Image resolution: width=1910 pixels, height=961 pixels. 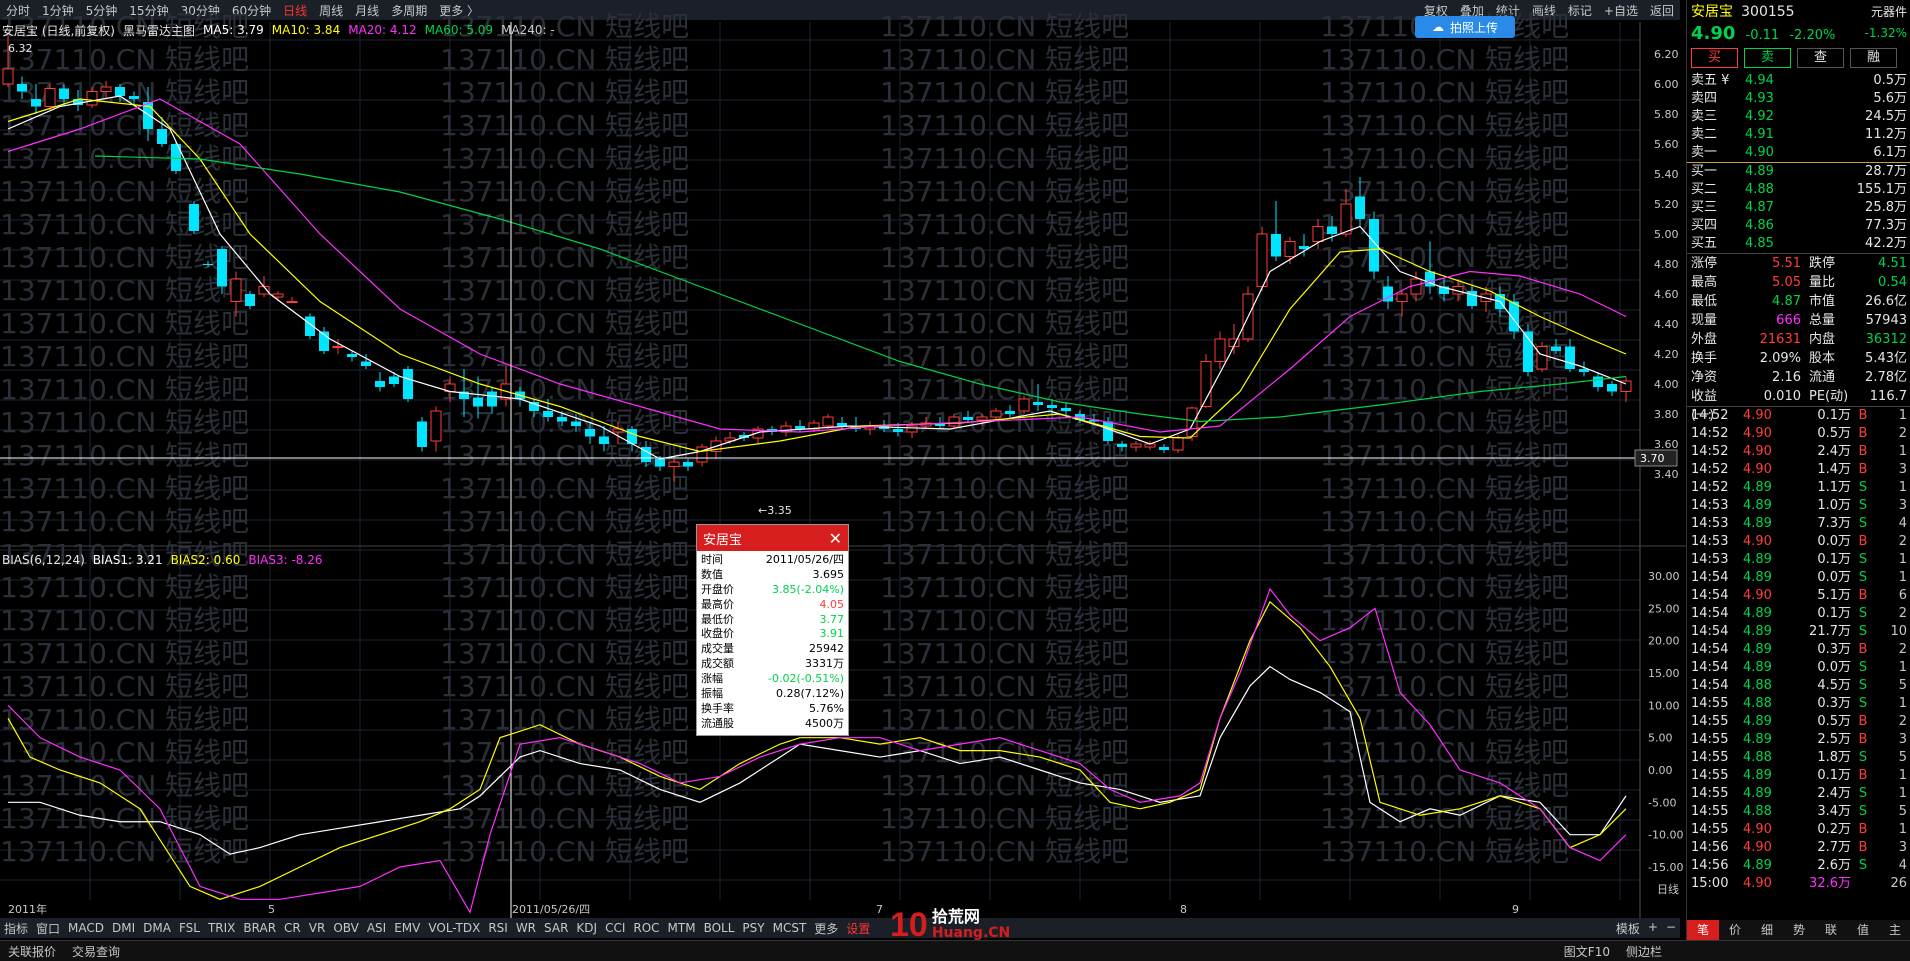 What do you see at coordinates (221, 928) in the screenshot?
I see `indicator-tab-6: TRIX` at bounding box center [221, 928].